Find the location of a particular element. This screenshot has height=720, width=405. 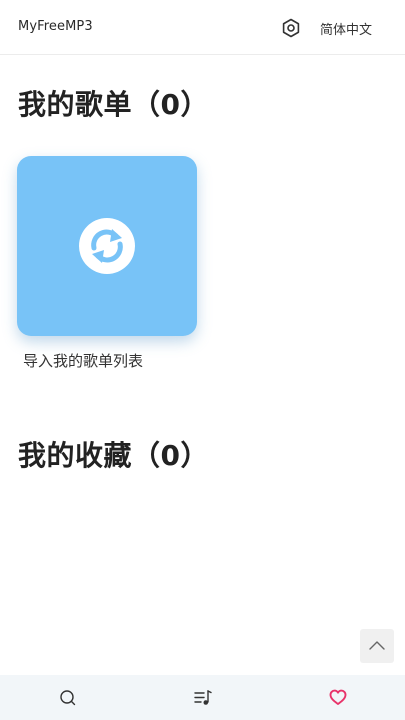

search-icon is located at coordinates (67, 697).